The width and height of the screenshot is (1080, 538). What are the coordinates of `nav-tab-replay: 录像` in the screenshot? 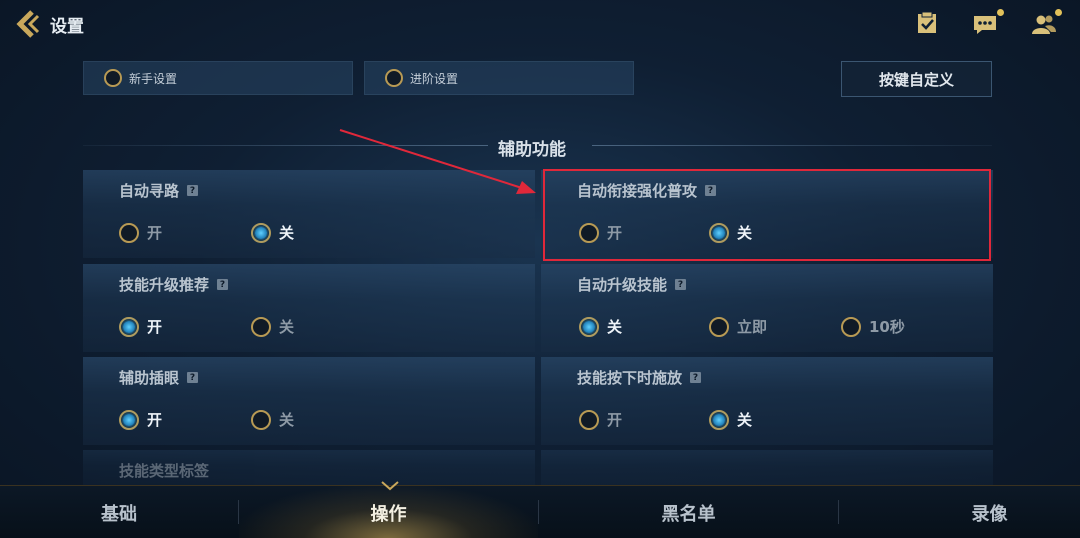 It's located at (959, 512).